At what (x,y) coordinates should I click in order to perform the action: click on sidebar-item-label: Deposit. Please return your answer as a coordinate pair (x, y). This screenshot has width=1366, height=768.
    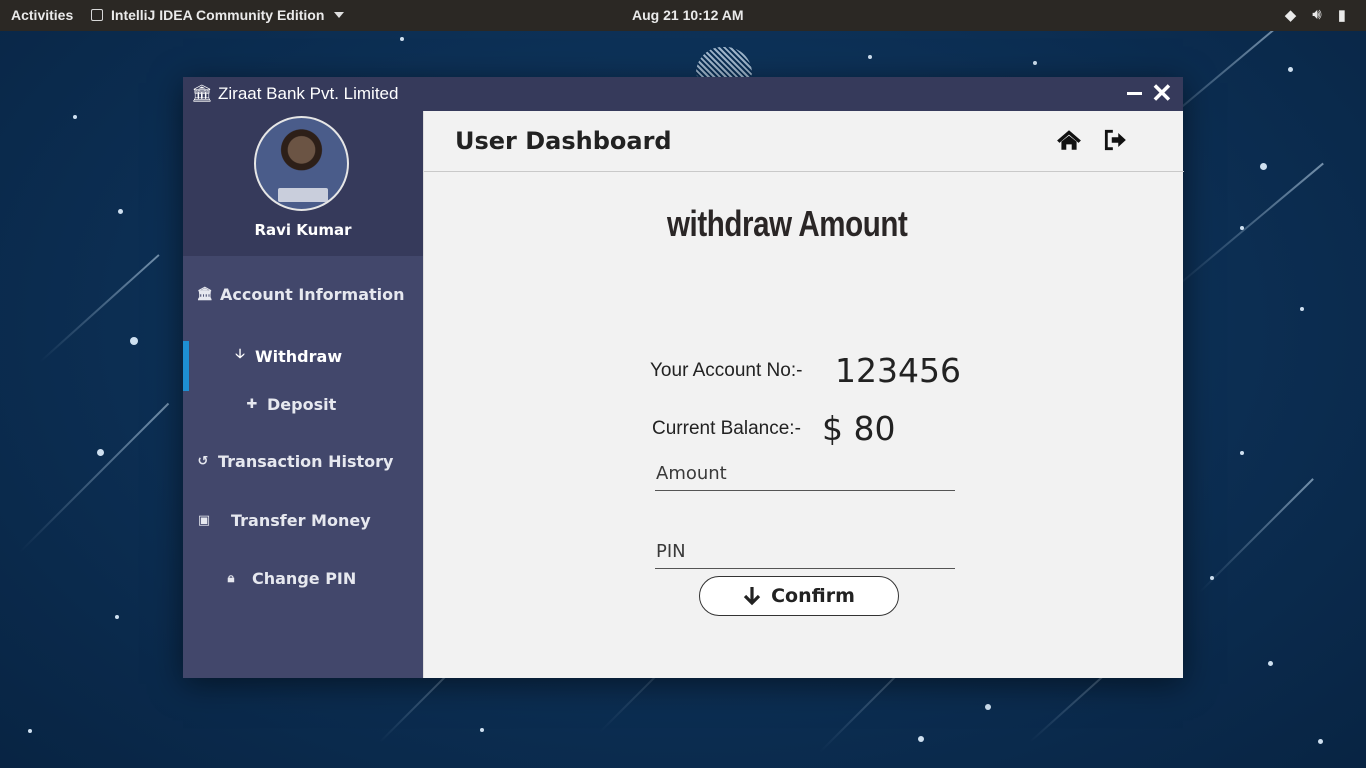
    Looking at the image, I should click on (302, 404).